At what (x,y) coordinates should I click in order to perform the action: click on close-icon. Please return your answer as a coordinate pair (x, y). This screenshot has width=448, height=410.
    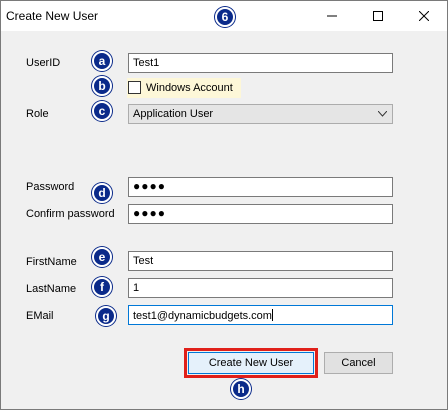
    Looking at the image, I should click on (424, 16).